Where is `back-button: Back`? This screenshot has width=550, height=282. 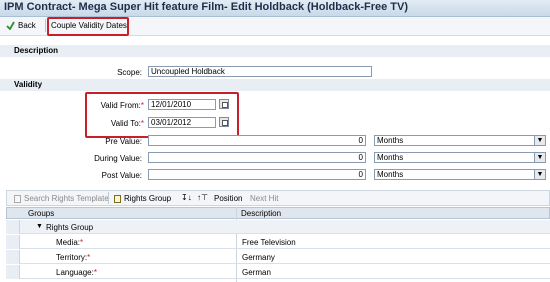 back-button: Back is located at coordinates (21, 25).